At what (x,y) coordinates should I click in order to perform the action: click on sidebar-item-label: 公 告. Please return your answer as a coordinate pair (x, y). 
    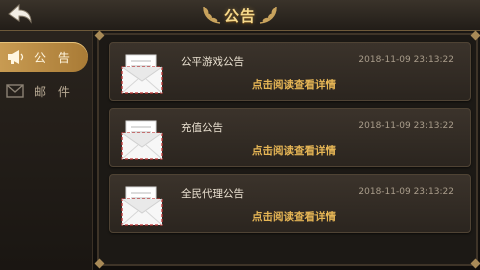
    Looking at the image, I should click on (54, 57).